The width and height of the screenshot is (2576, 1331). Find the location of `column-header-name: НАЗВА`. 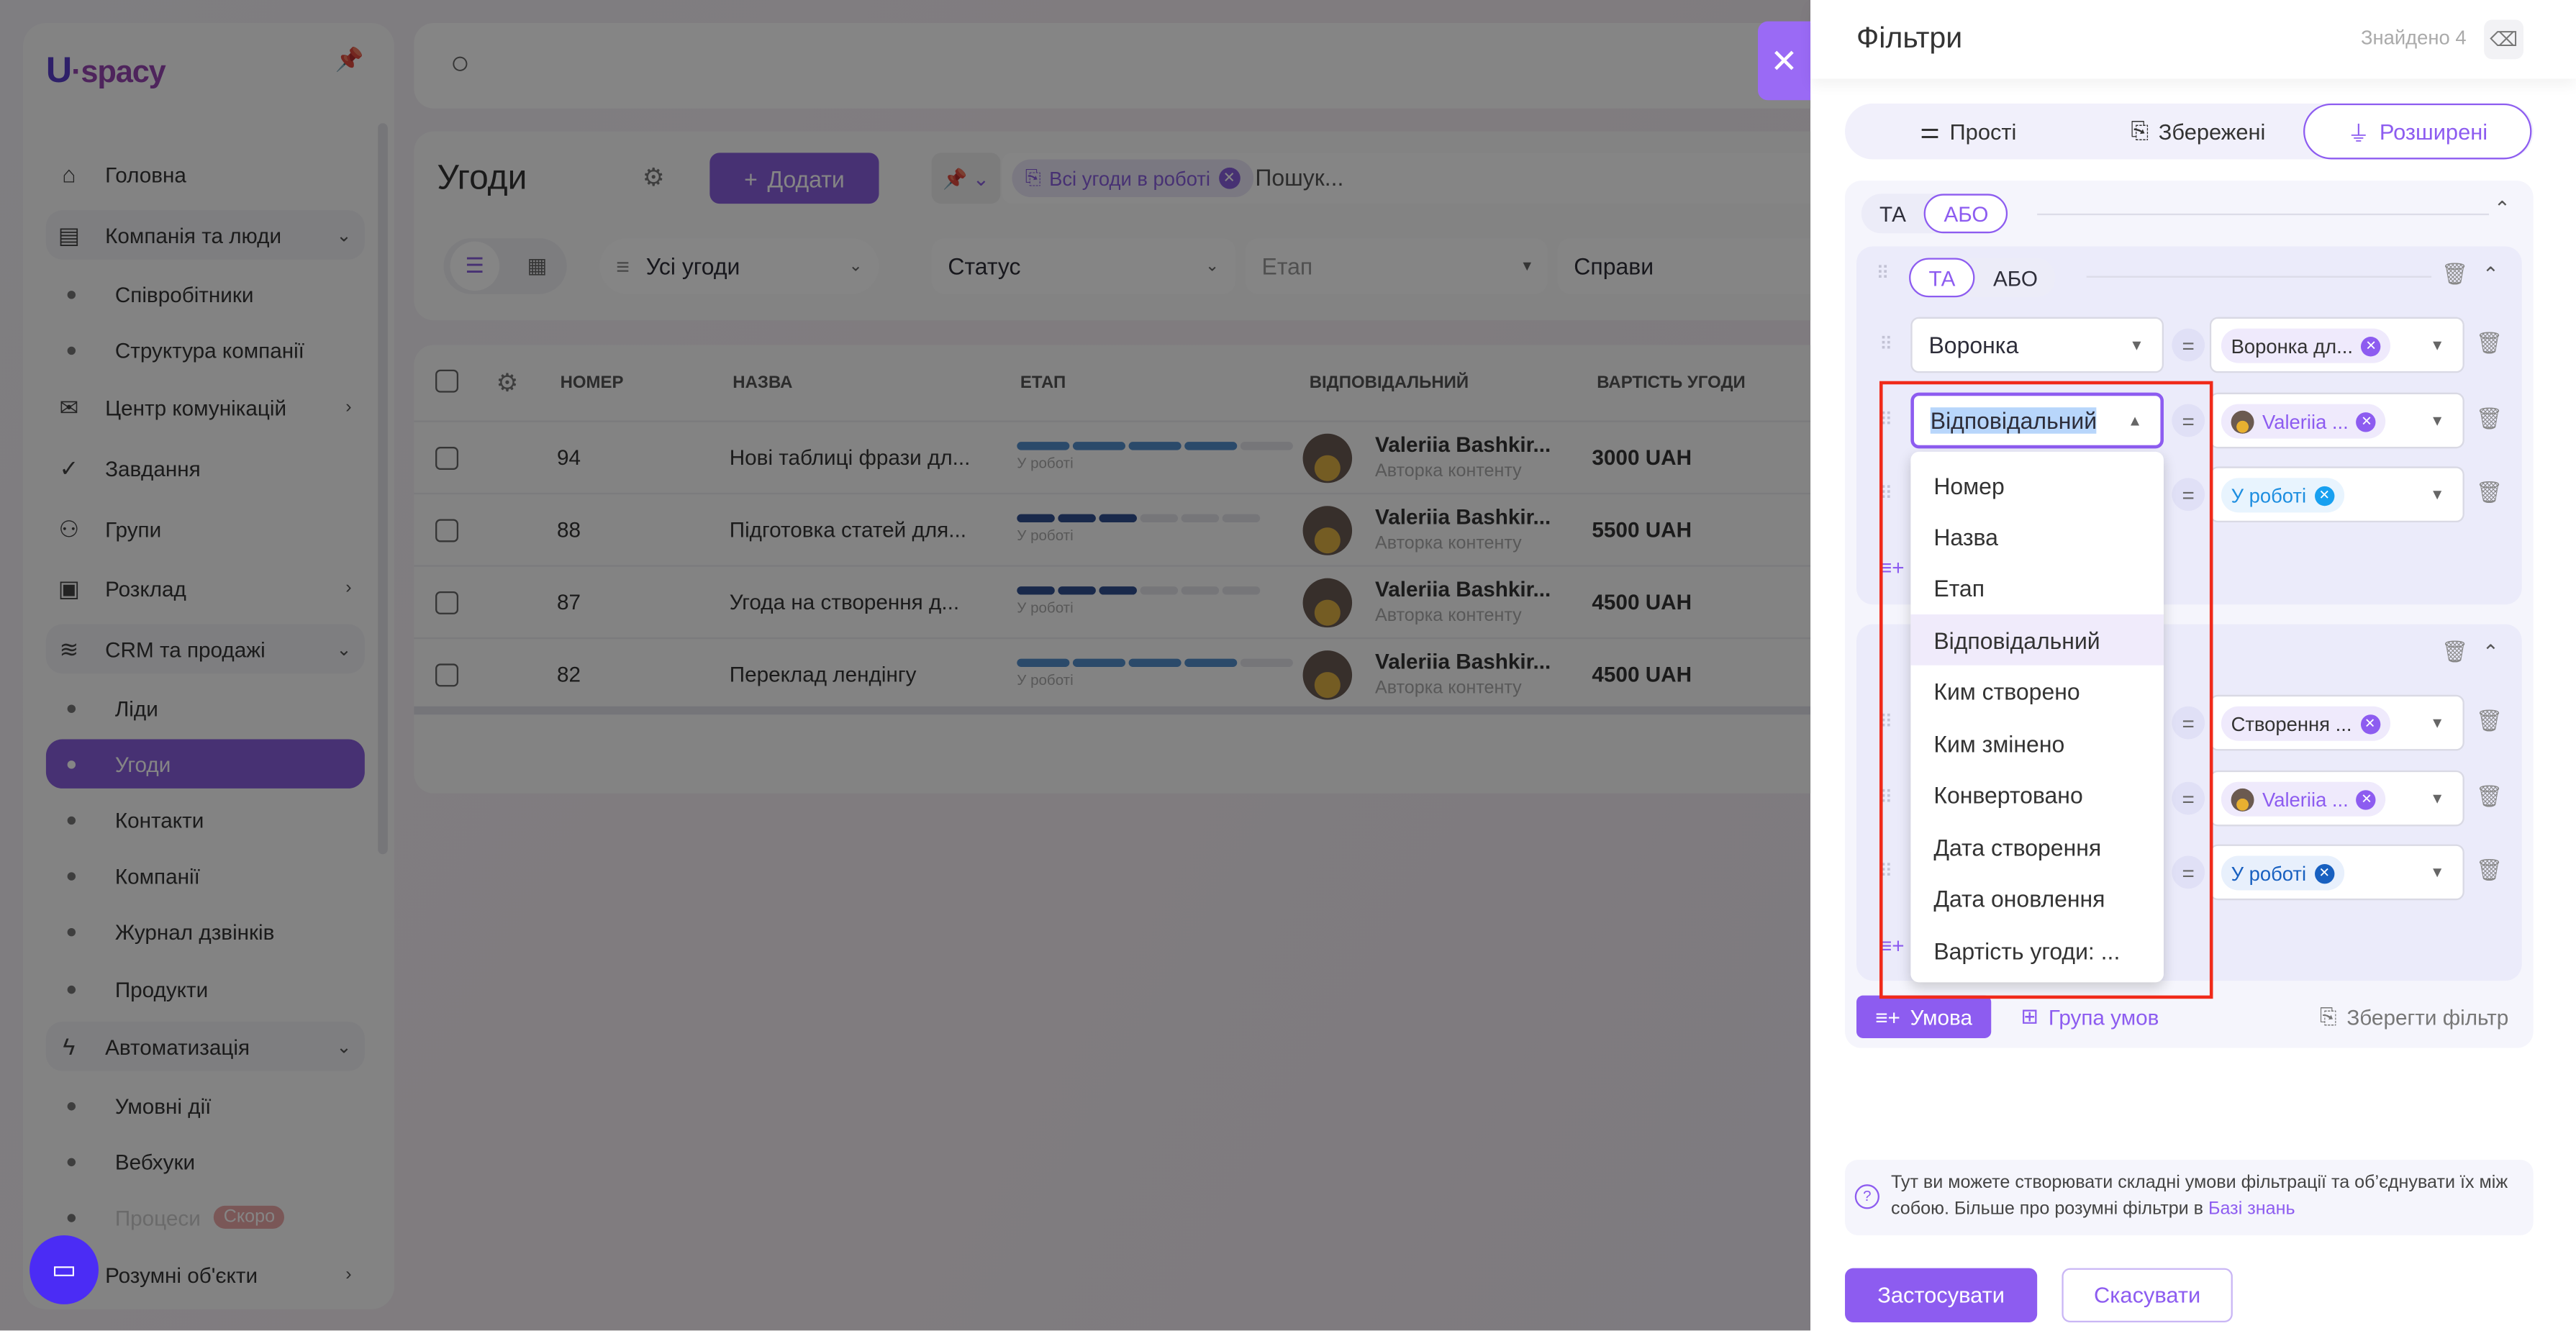

column-header-name: НАЗВА is located at coordinates (762, 382).